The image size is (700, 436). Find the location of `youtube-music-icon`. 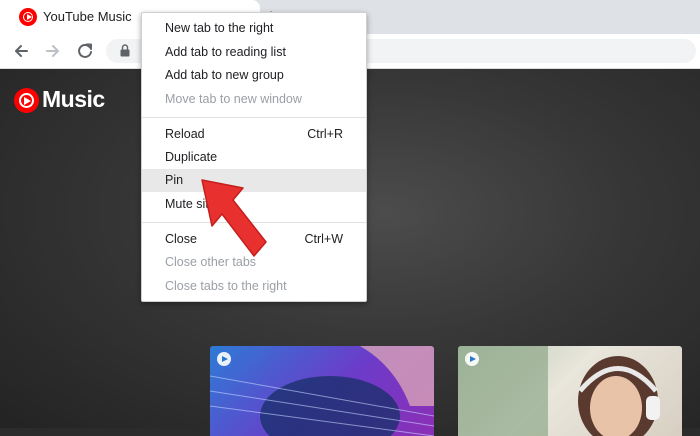

youtube-music-icon is located at coordinates (28, 17).